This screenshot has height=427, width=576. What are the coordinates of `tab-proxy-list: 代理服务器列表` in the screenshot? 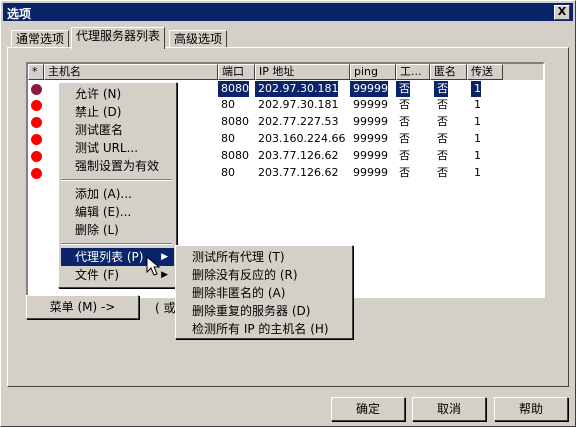 It's located at (118, 38).